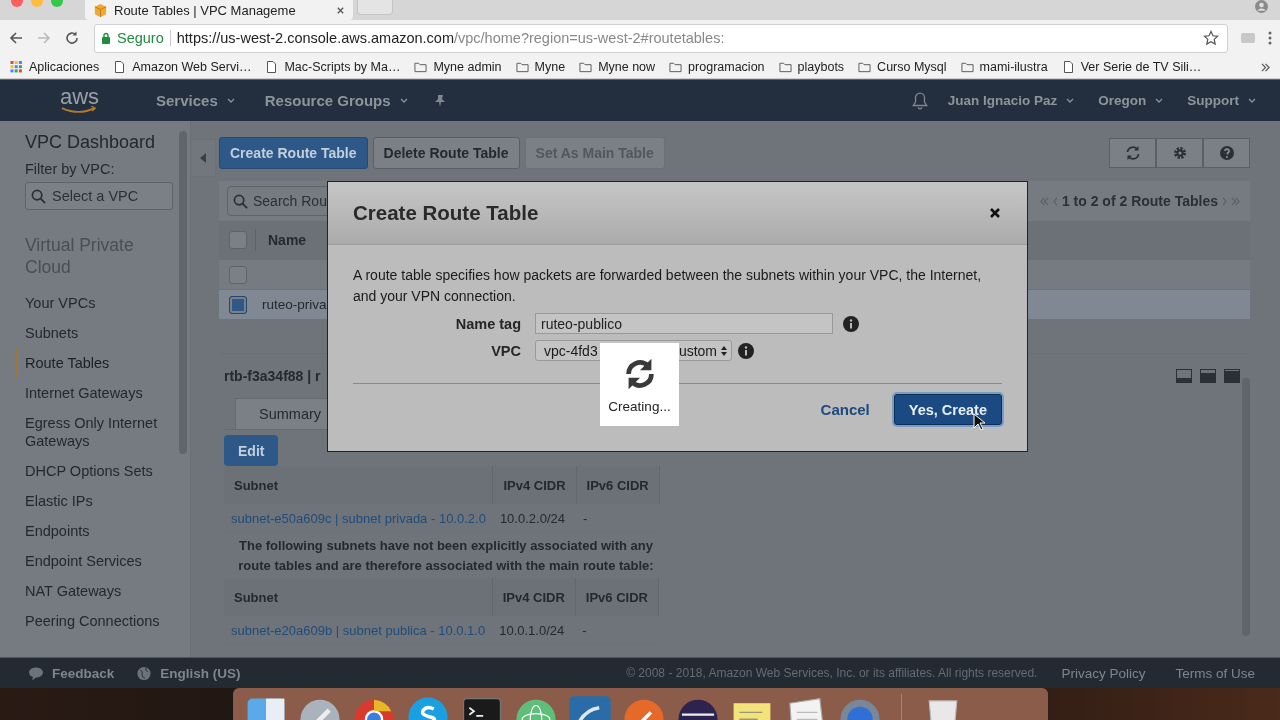  What do you see at coordinates (55, 67) in the screenshot?
I see `bookmark: Aplicaciones` at bounding box center [55, 67].